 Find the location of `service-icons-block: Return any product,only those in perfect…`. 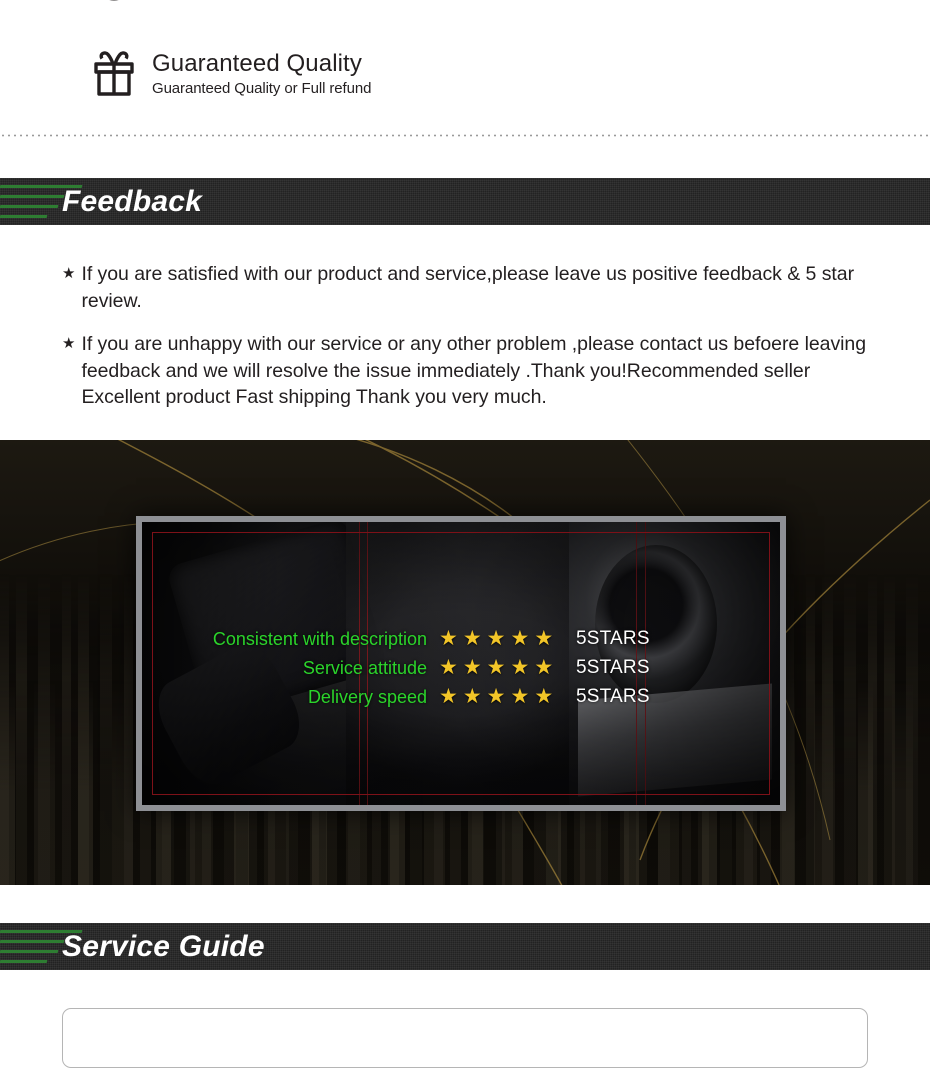

service-icons-block: Return any product,only those in perfect… is located at coordinates (465, 67).